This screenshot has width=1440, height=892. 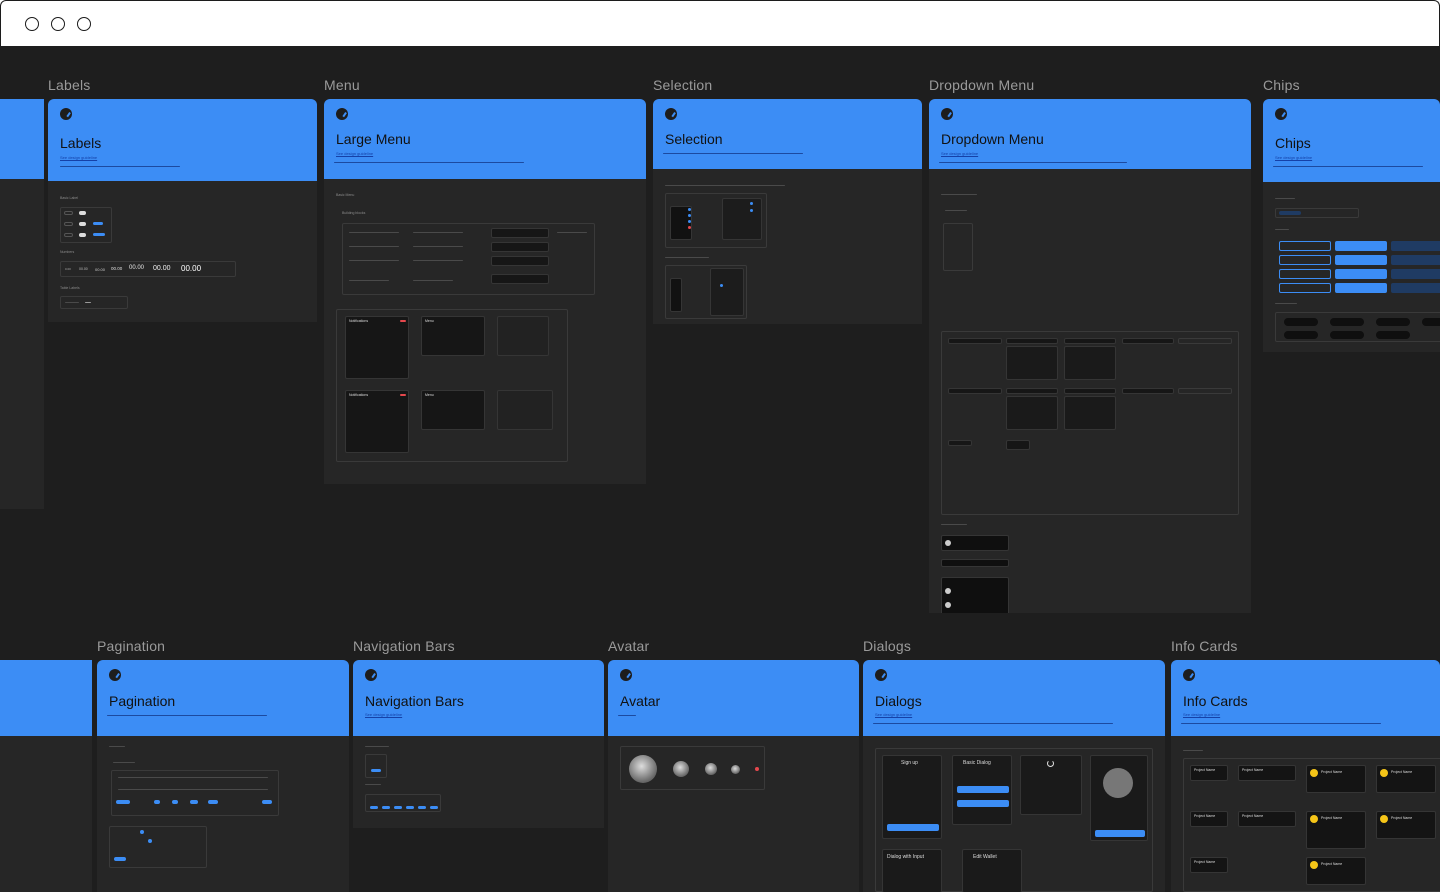 What do you see at coordinates (733, 776) in the screenshot?
I see `frame-avatar: Avatar` at bounding box center [733, 776].